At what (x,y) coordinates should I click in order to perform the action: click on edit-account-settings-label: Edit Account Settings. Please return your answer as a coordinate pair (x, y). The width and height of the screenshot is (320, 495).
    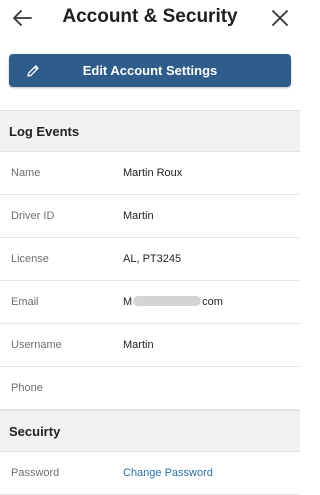
    Looking at the image, I should click on (150, 70).